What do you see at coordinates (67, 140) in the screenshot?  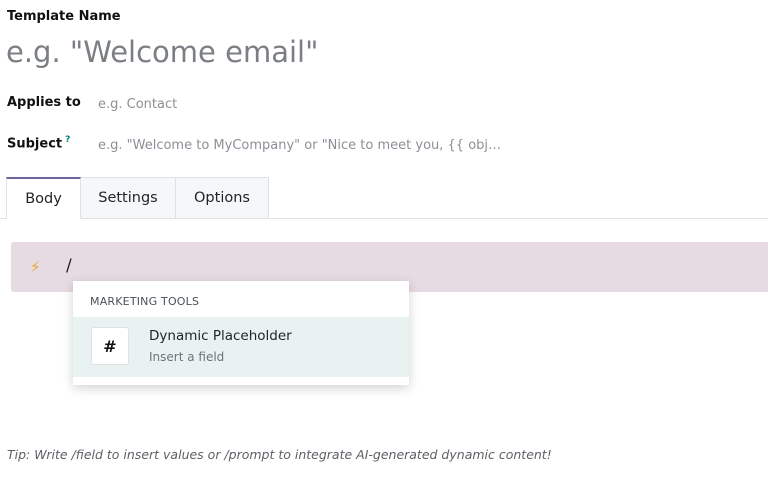 I see `subject-help-icon: ?` at bounding box center [67, 140].